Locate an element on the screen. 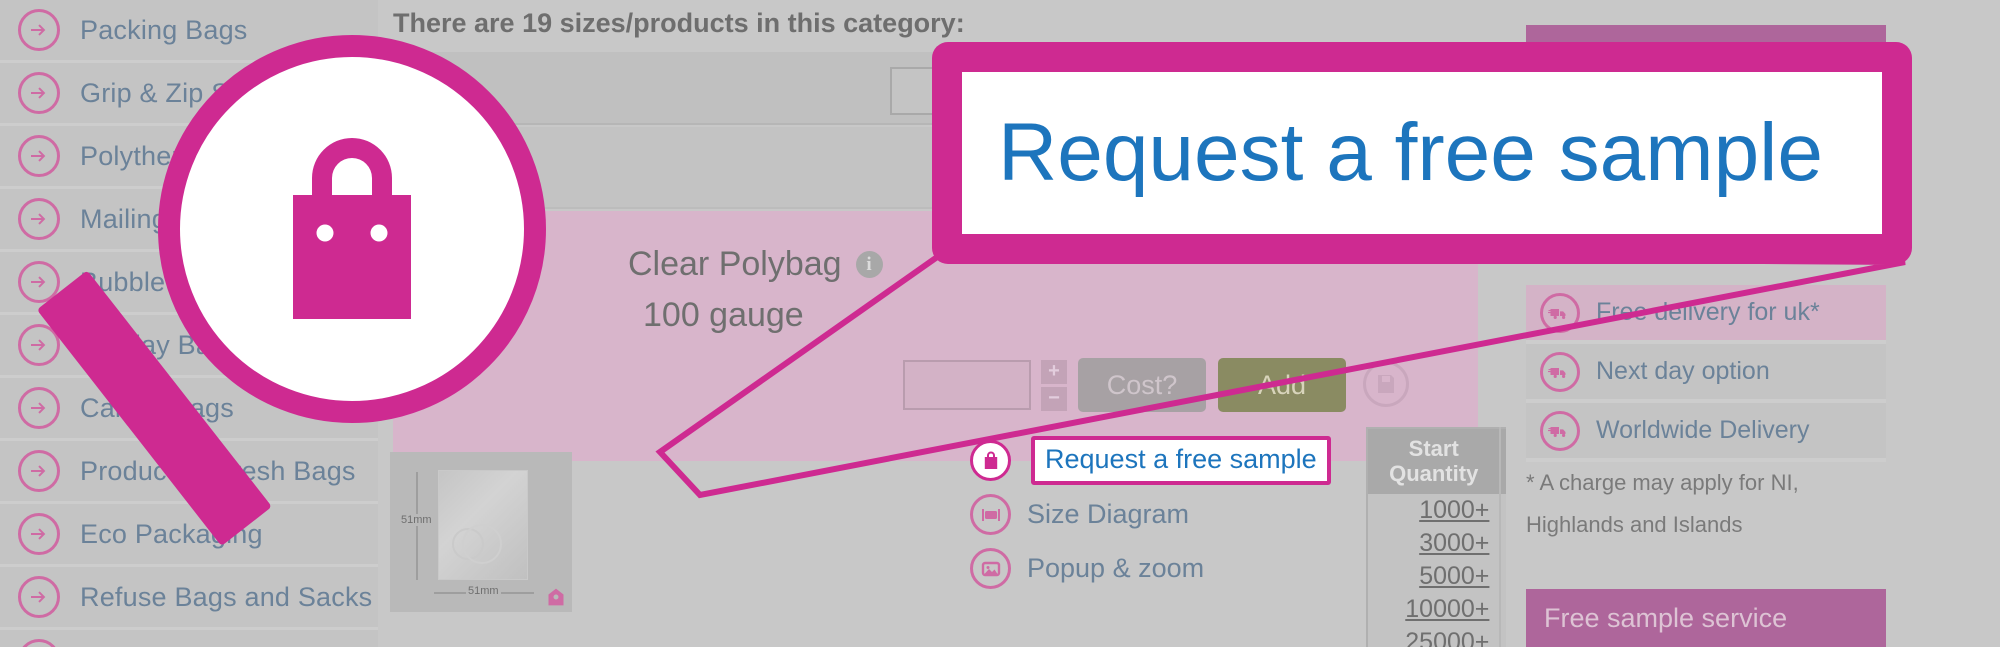 The height and width of the screenshot is (647, 2000). add-to-basket-button: Add is located at coordinates (1282, 385).